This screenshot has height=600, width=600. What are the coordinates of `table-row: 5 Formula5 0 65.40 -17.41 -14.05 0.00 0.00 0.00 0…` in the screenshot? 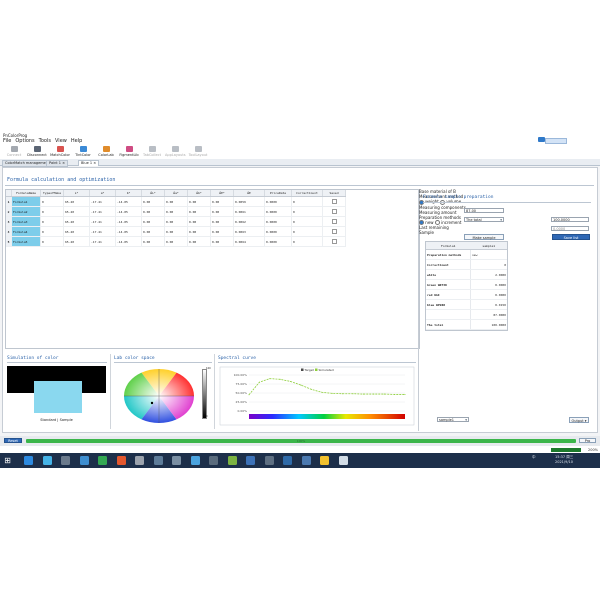 It's located at (176, 241).